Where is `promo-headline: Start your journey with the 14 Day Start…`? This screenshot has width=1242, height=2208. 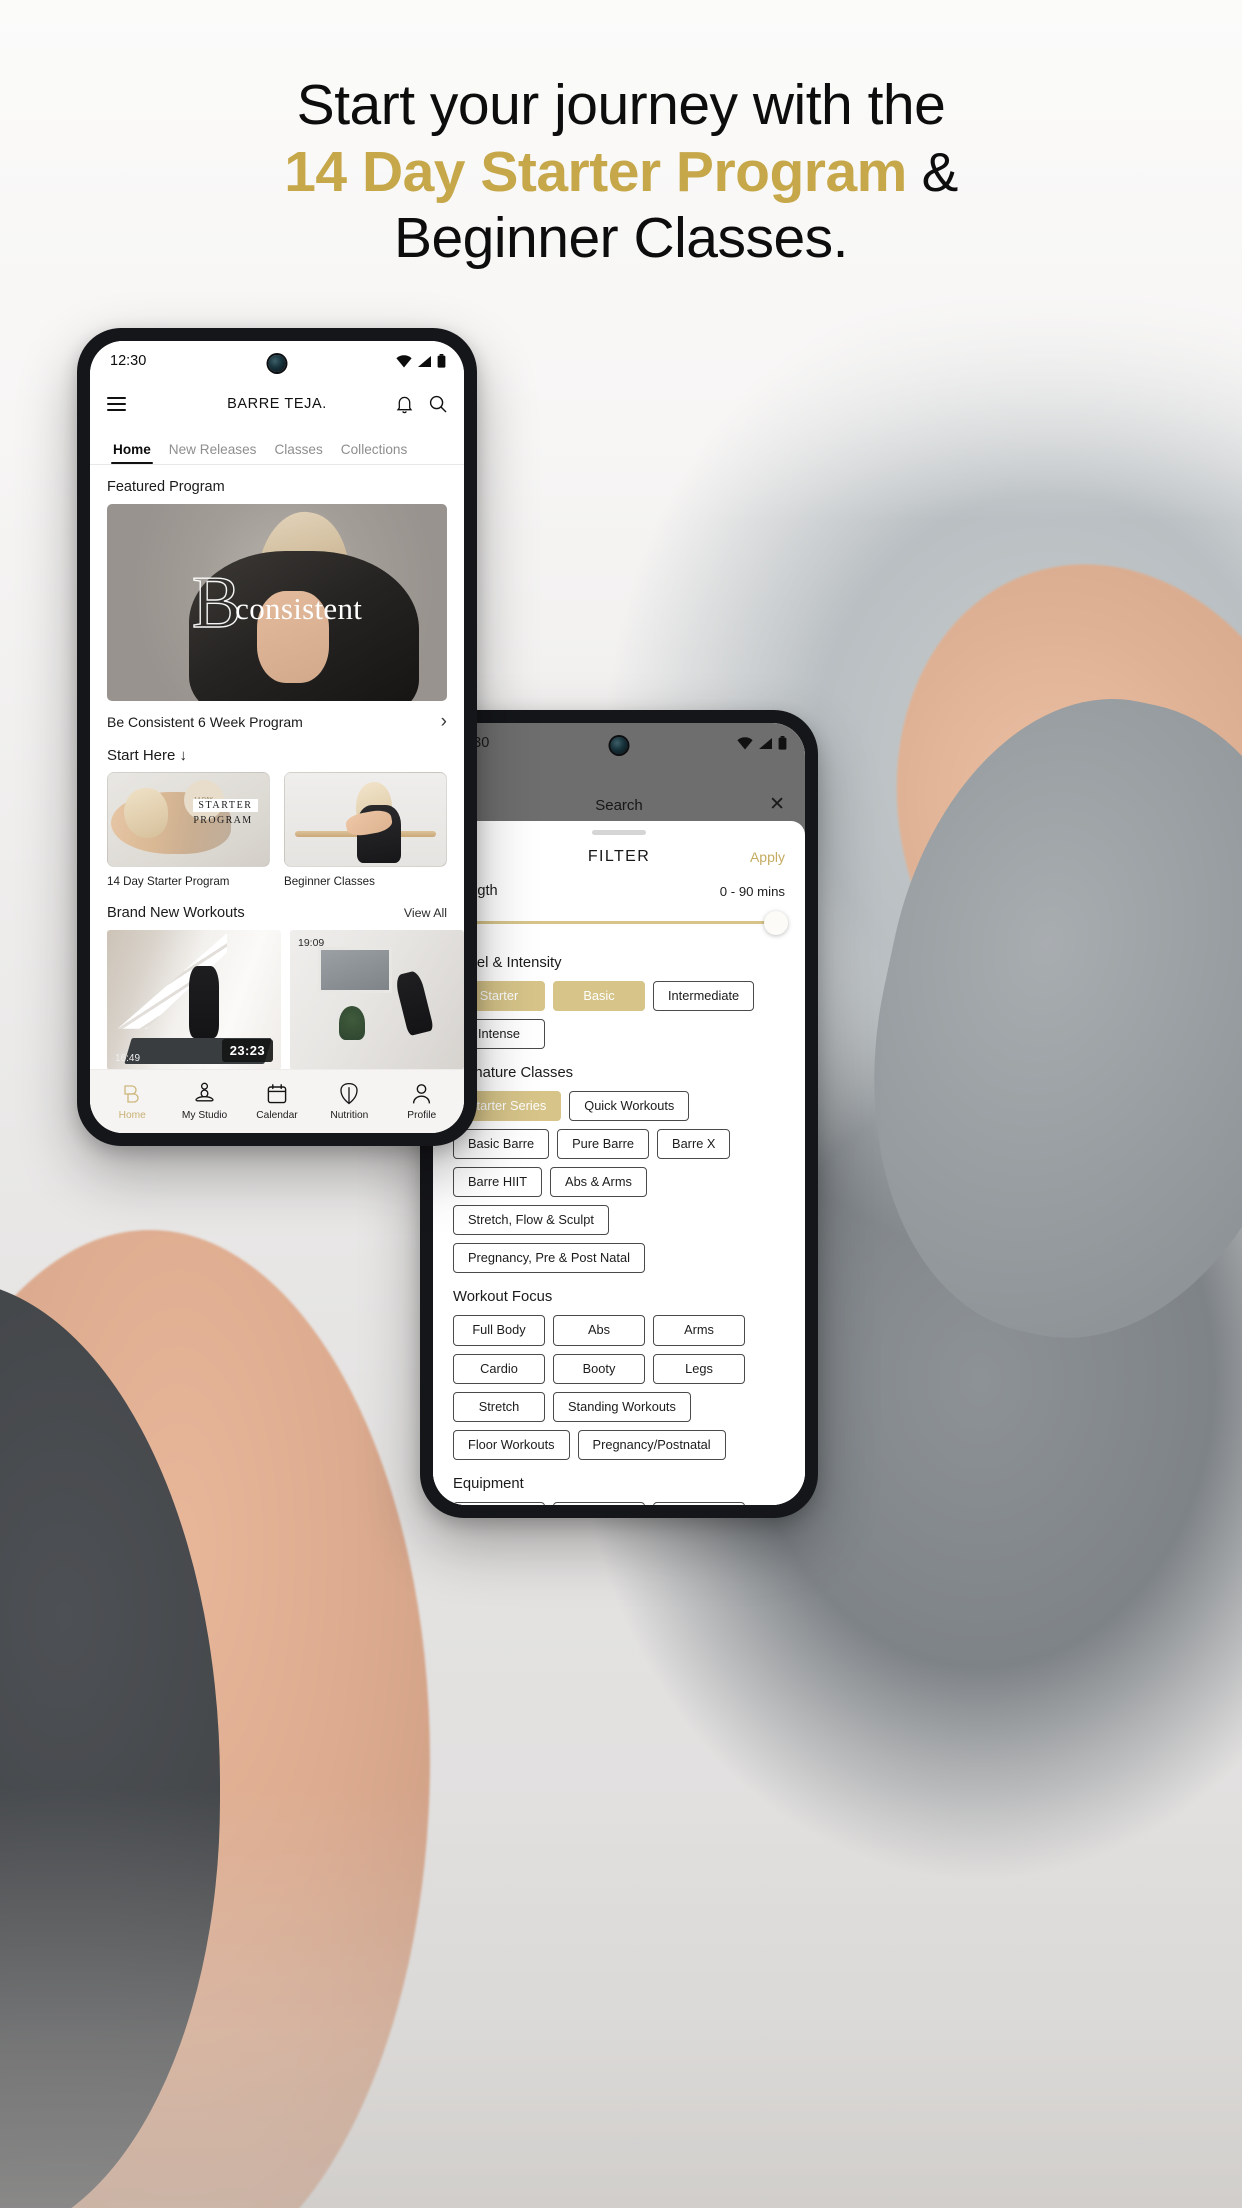 promo-headline: Start your journey with the 14 Day Start… is located at coordinates (621, 172).